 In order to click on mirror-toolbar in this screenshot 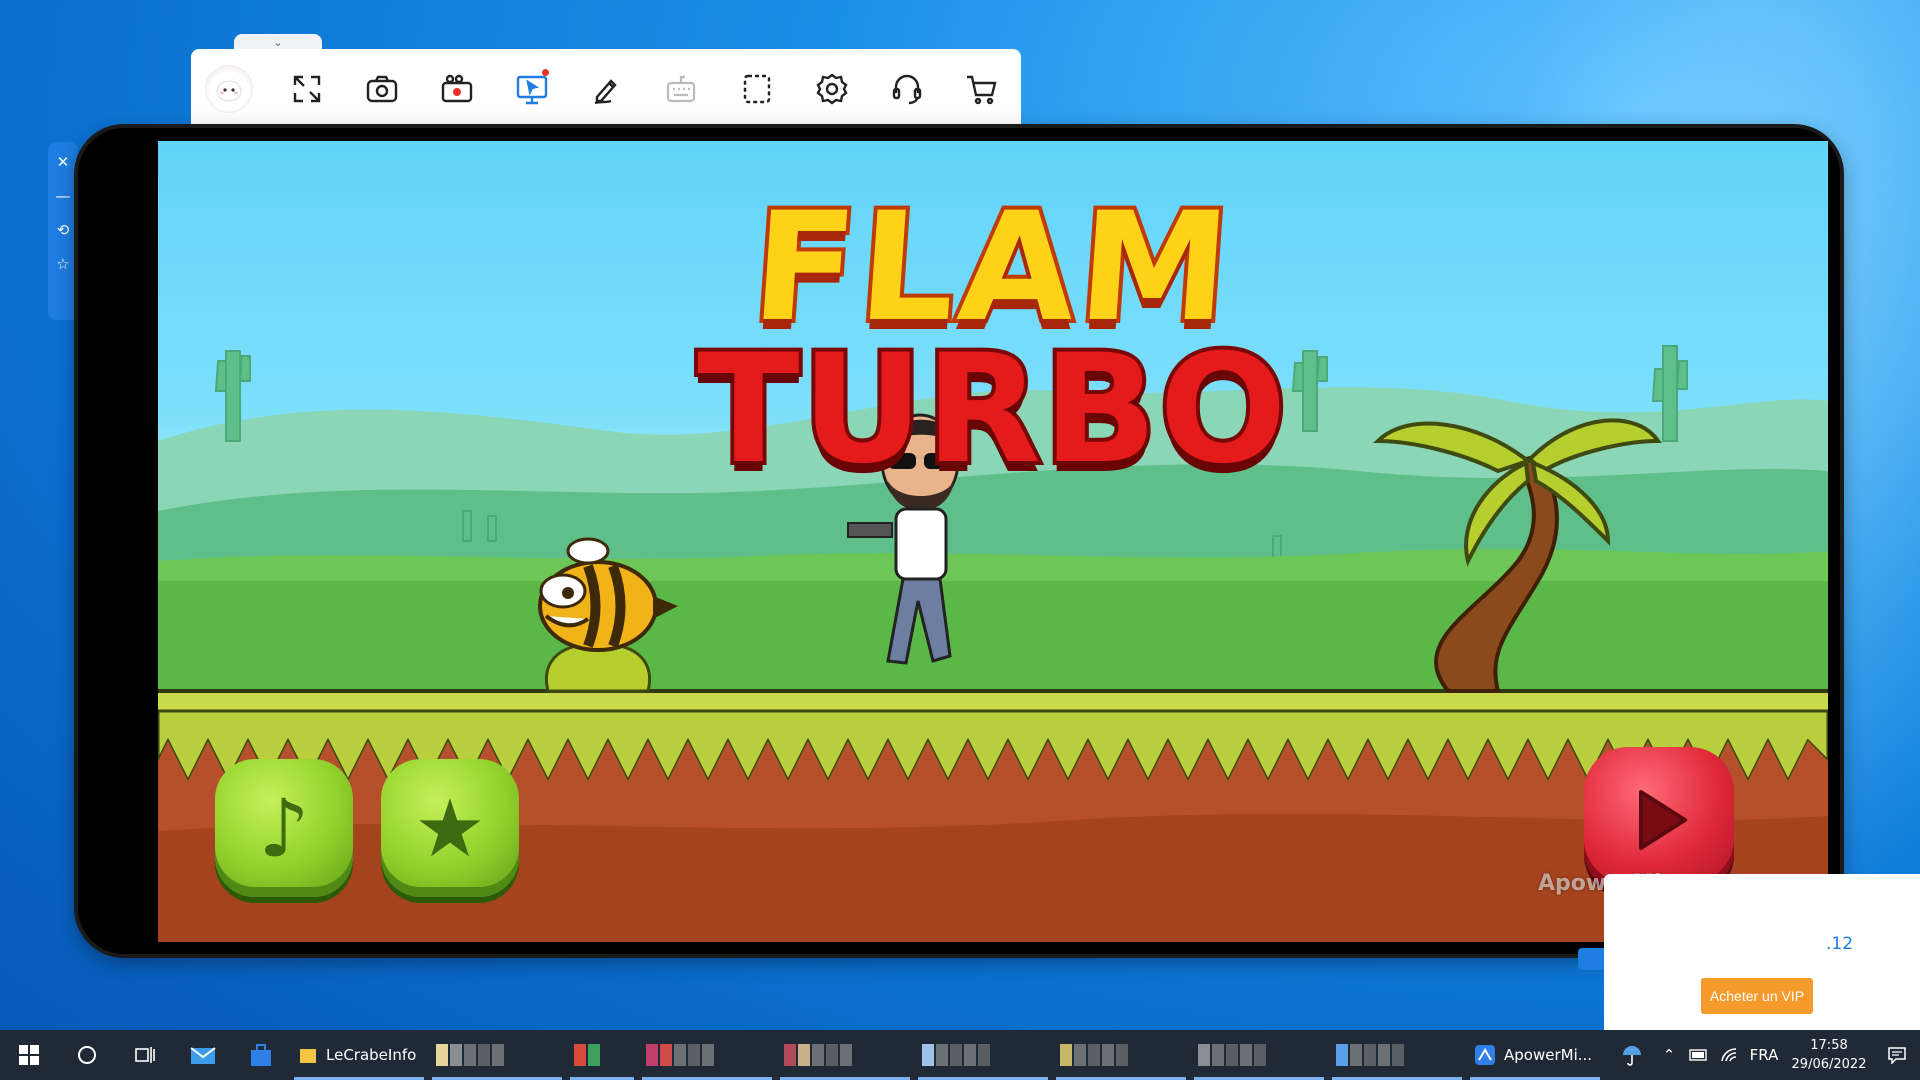, I will do `click(606, 89)`.